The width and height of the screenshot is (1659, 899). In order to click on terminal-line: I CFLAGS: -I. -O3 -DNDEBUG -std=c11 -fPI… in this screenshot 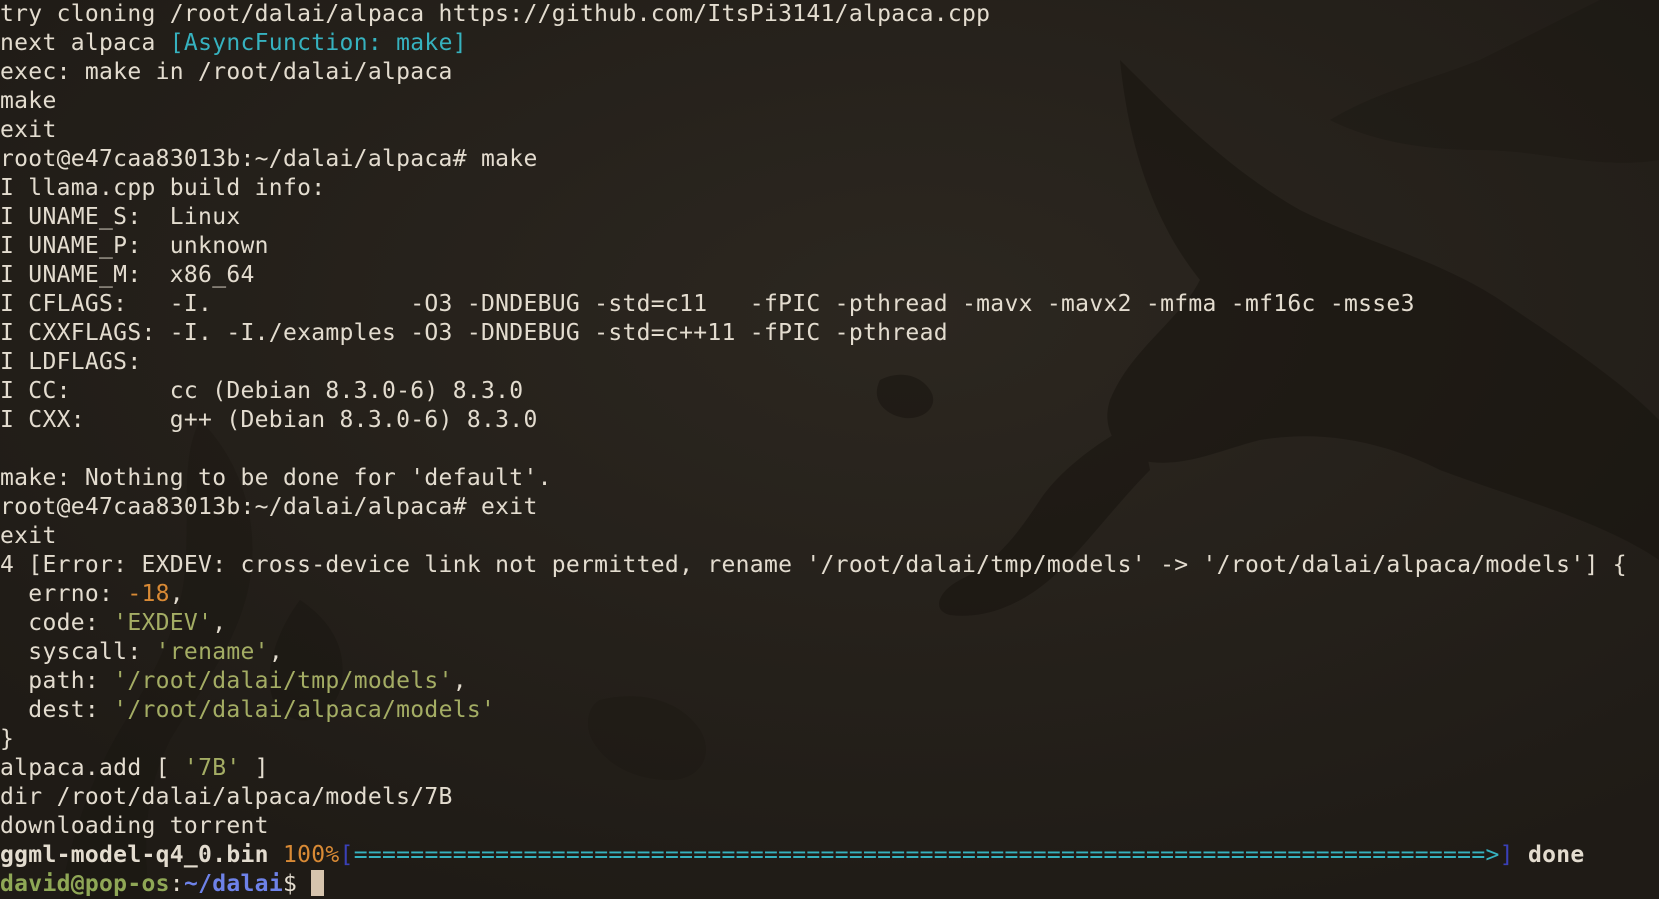, I will do `click(707, 304)`.